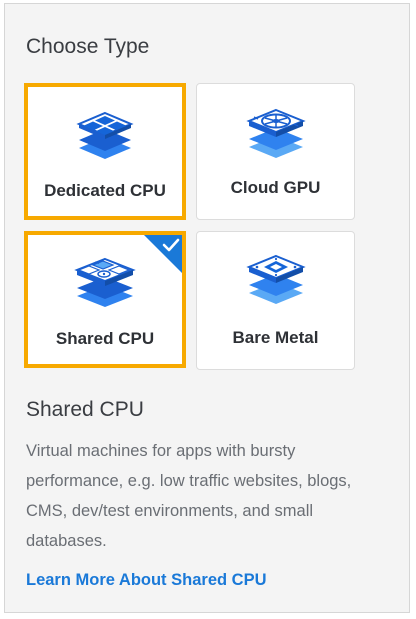 Image resolution: width=416 pixels, height=619 pixels. What do you see at coordinates (85, 409) in the screenshot?
I see `details-title: Shared CPU` at bounding box center [85, 409].